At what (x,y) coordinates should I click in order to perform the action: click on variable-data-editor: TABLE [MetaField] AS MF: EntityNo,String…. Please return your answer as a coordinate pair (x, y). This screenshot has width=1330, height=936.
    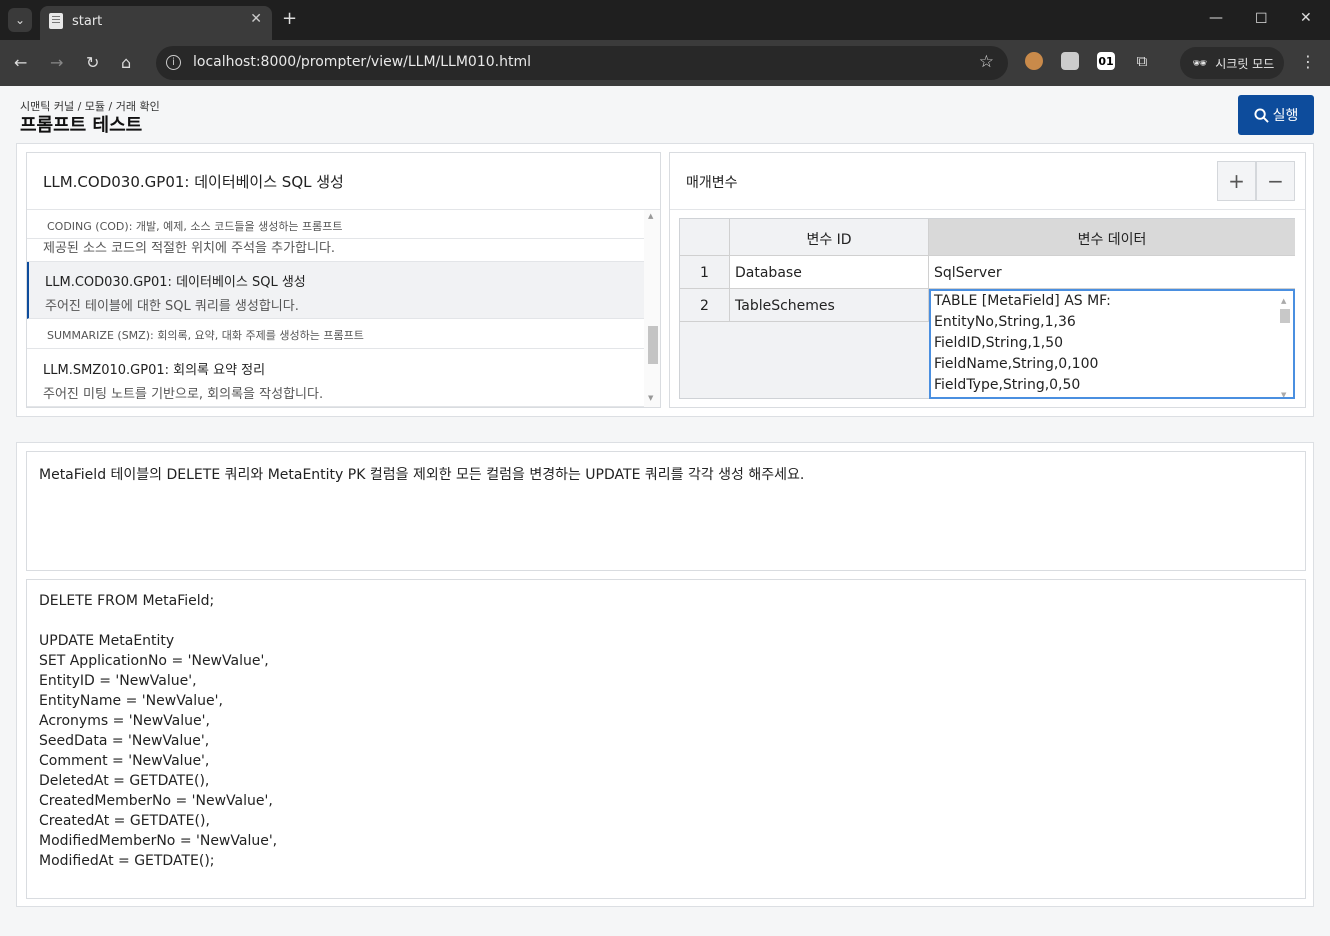
    Looking at the image, I should click on (1112, 344).